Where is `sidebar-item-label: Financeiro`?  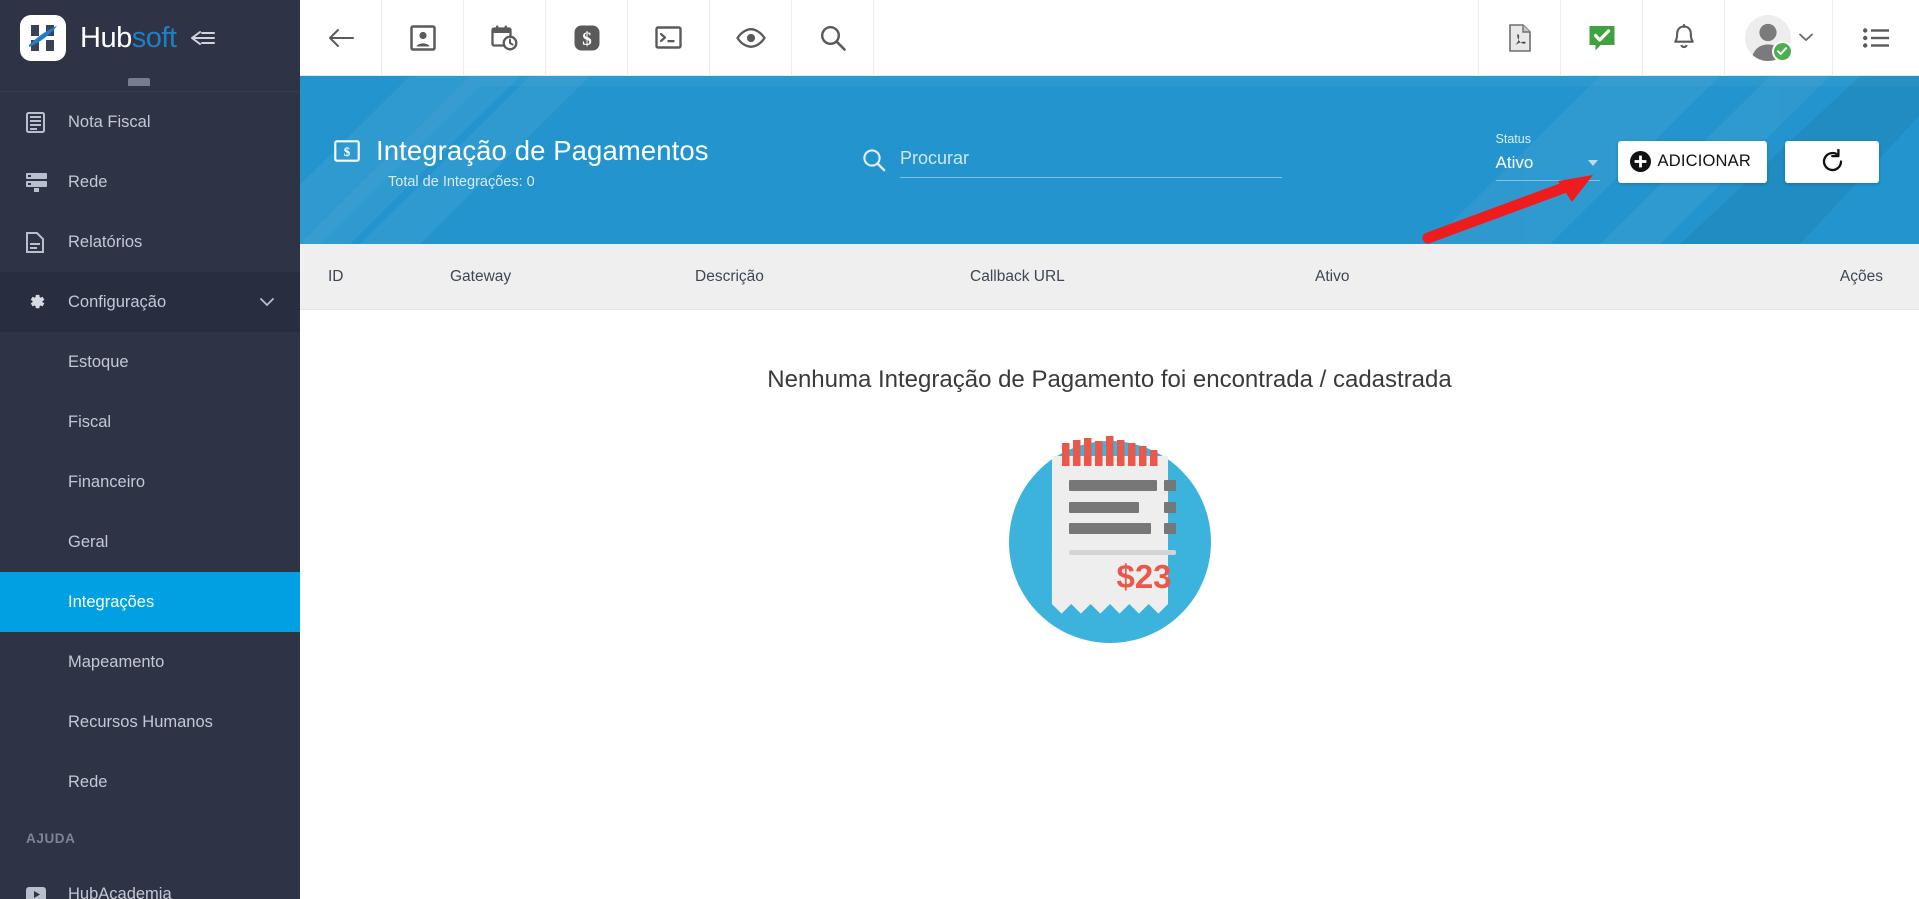
sidebar-item-label: Financeiro is located at coordinates (107, 481).